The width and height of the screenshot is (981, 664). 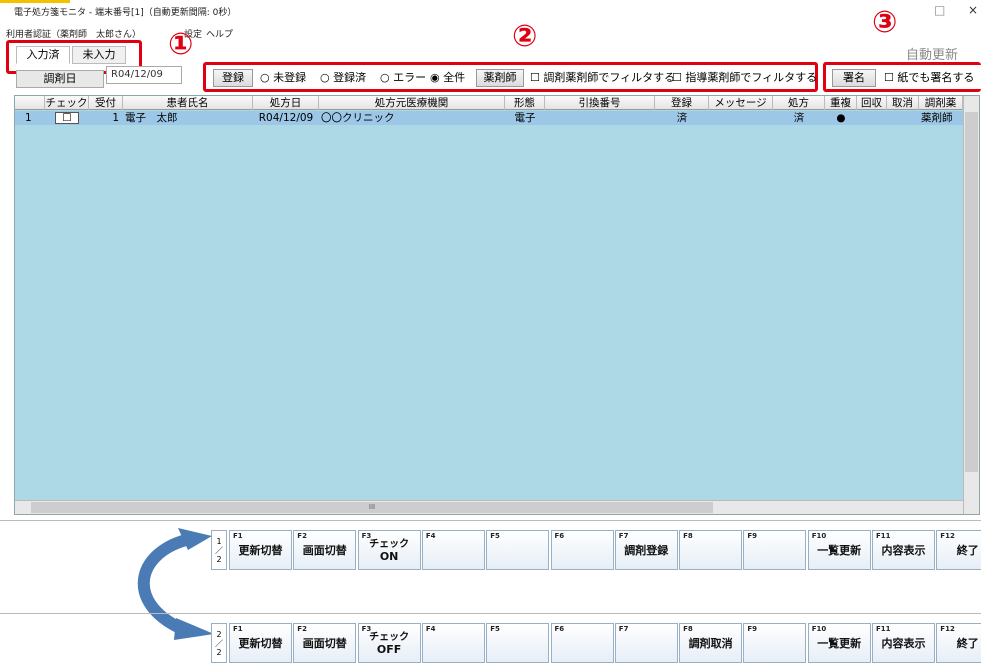 What do you see at coordinates (343, 78) in the screenshot?
I see `radio-registered: ○ 登録済` at bounding box center [343, 78].